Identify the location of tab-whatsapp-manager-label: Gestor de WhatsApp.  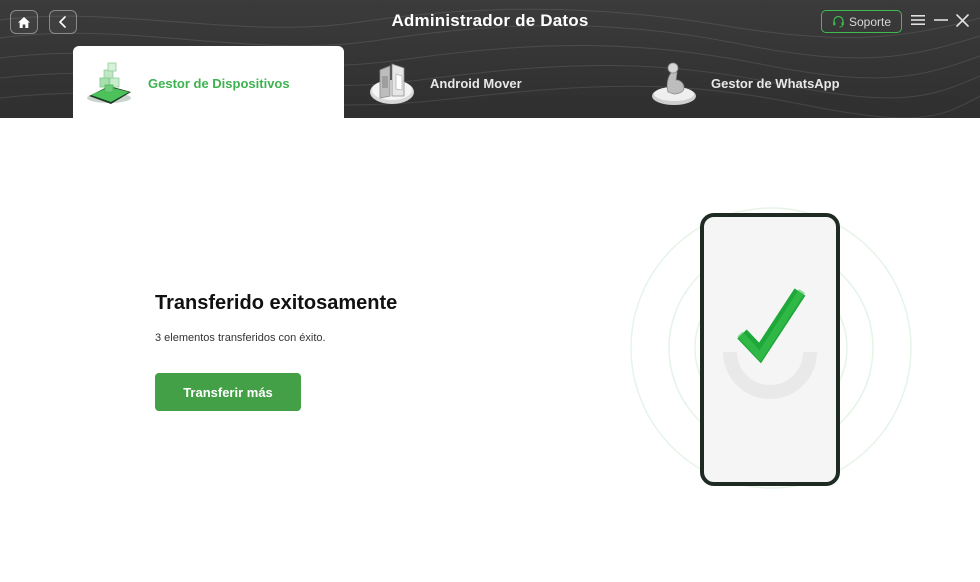
(775, 83).